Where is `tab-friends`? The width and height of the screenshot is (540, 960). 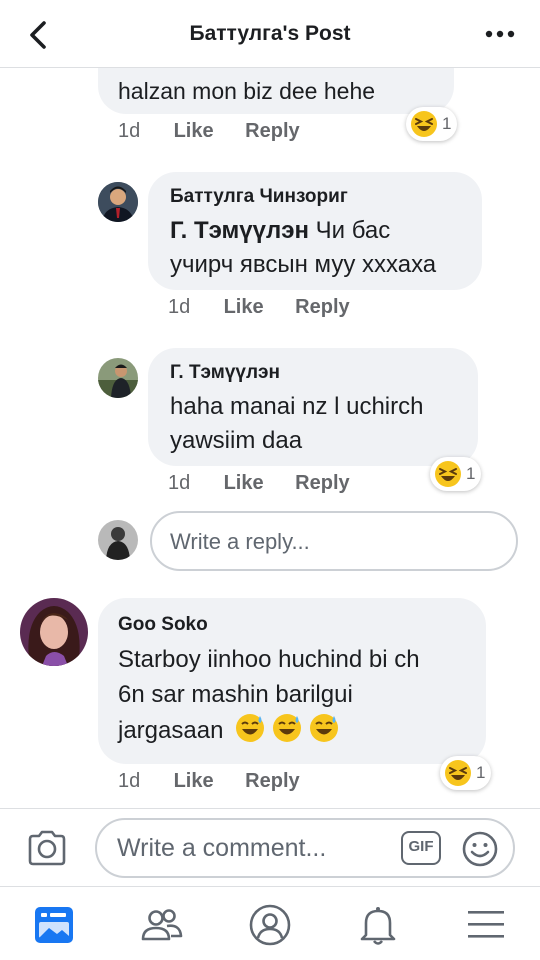 tab-friends is located at coordinates (162, 925).